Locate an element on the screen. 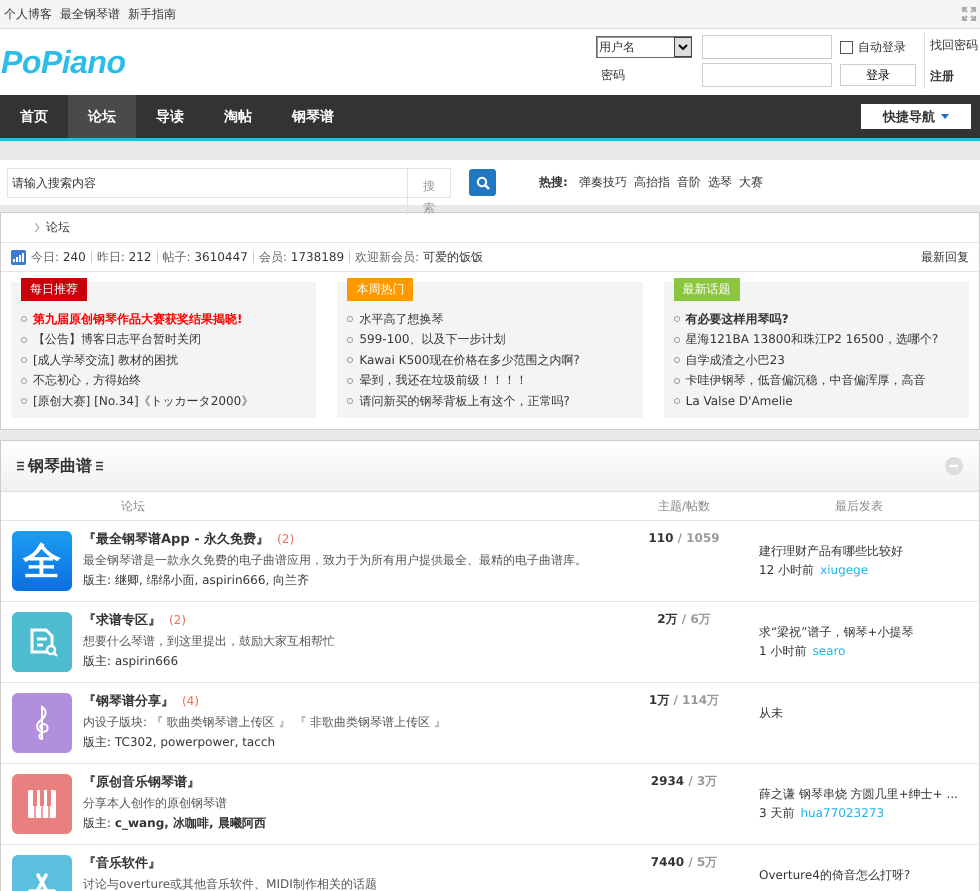 The image size is (980, 891). forum-name-link: 『求谱专区』 is located at coordinates (122, 620).